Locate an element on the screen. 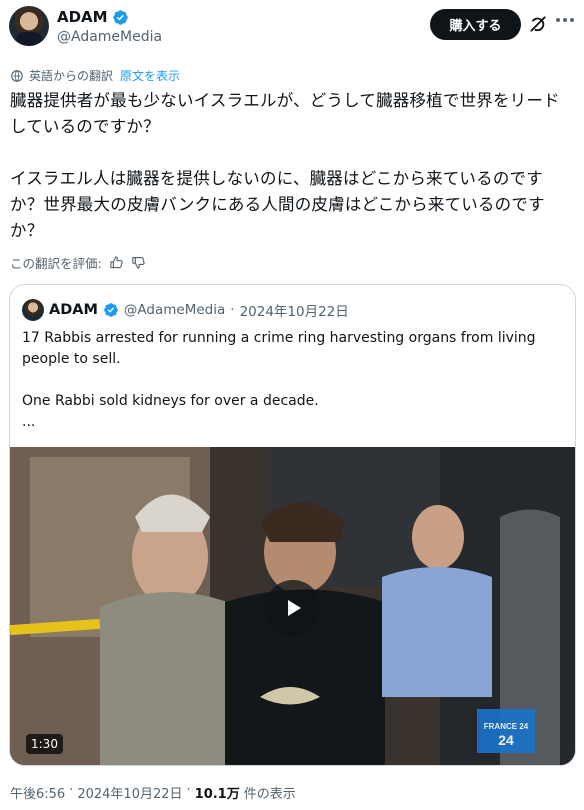 The width and height of the screenshot is (584, 810). more-icon is located at coordinates (566, 22).